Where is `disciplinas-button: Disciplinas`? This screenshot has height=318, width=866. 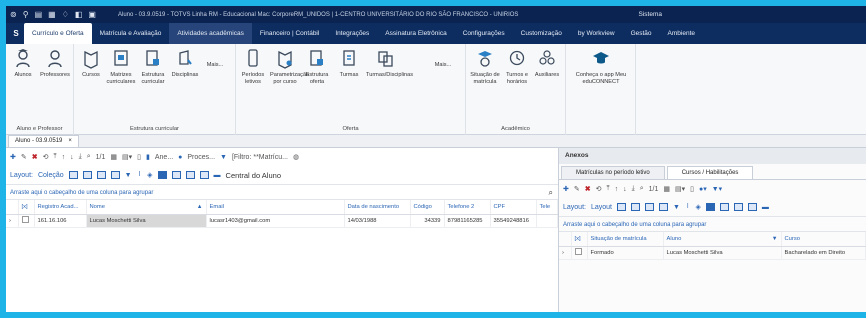 disciplinas-button: Disciplinas is located at coordinates (185, 63).